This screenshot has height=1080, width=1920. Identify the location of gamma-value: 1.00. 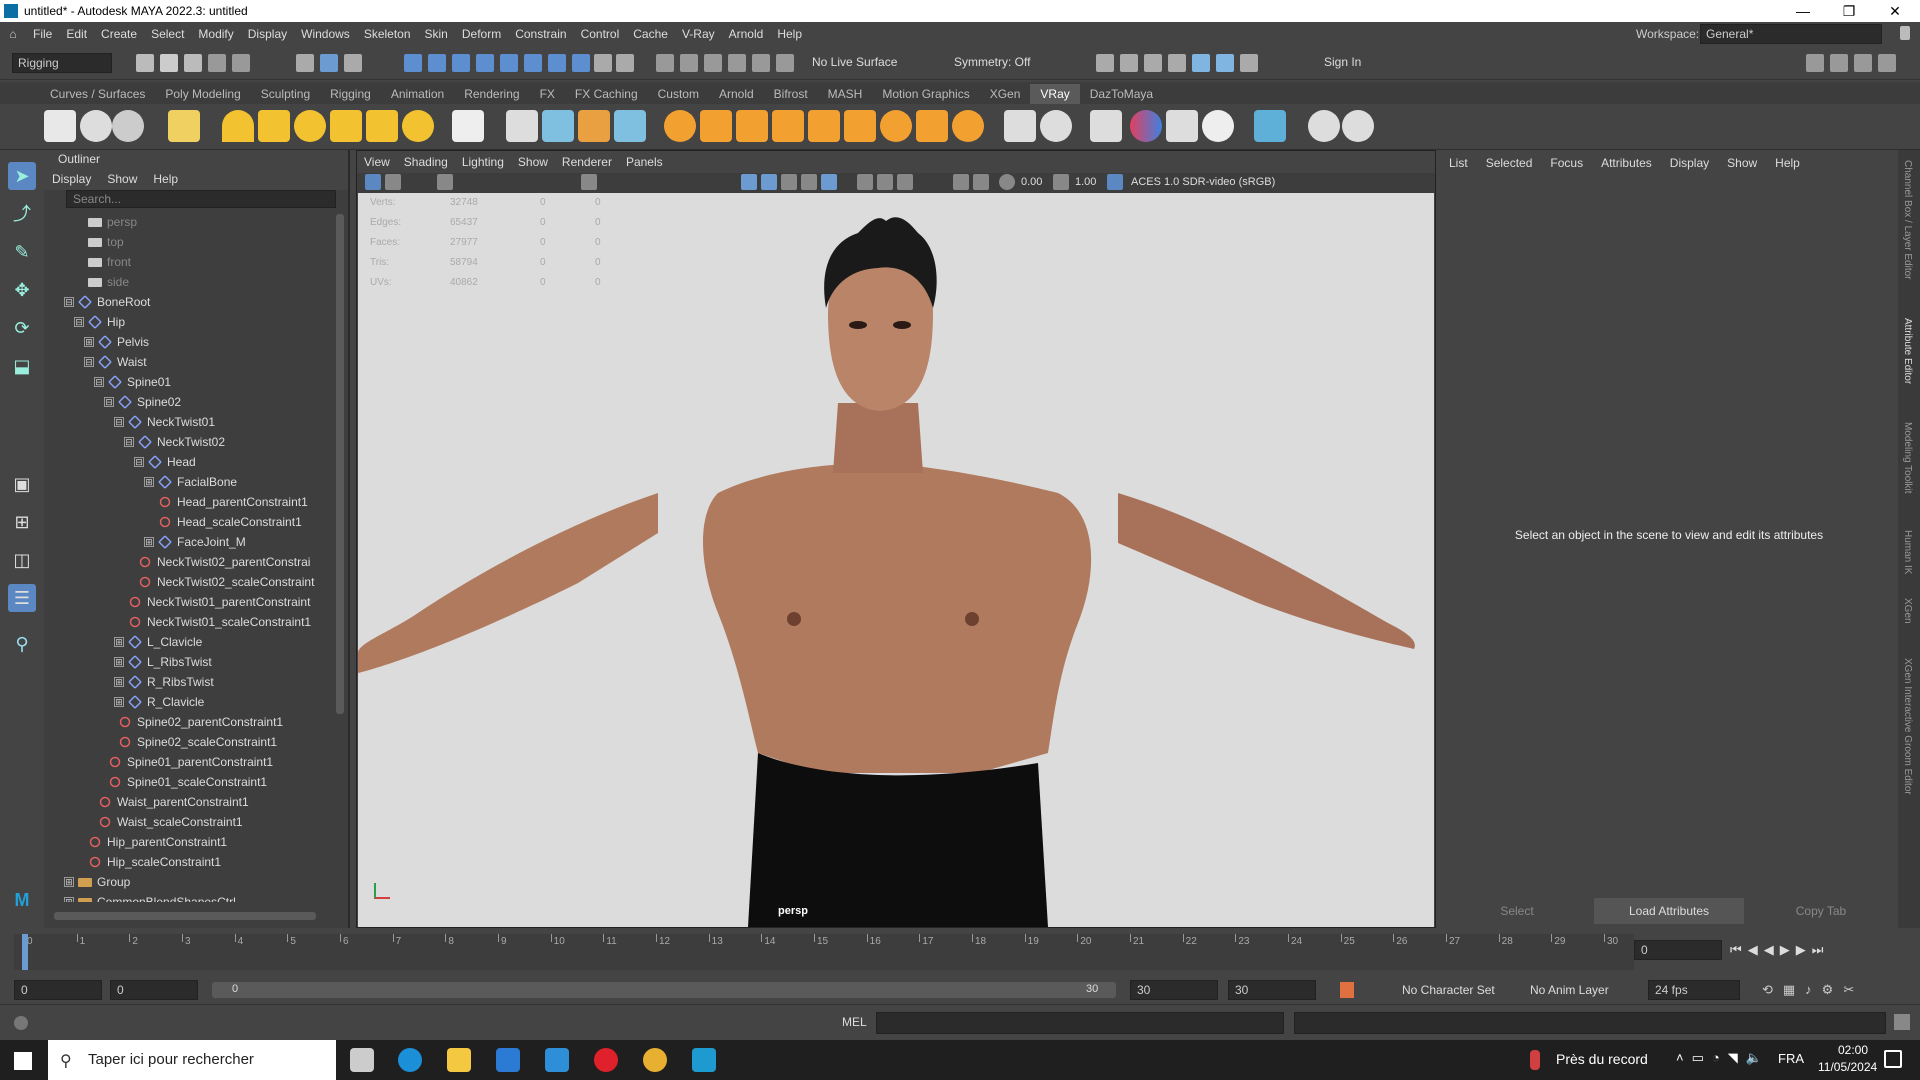
(1085, 182).